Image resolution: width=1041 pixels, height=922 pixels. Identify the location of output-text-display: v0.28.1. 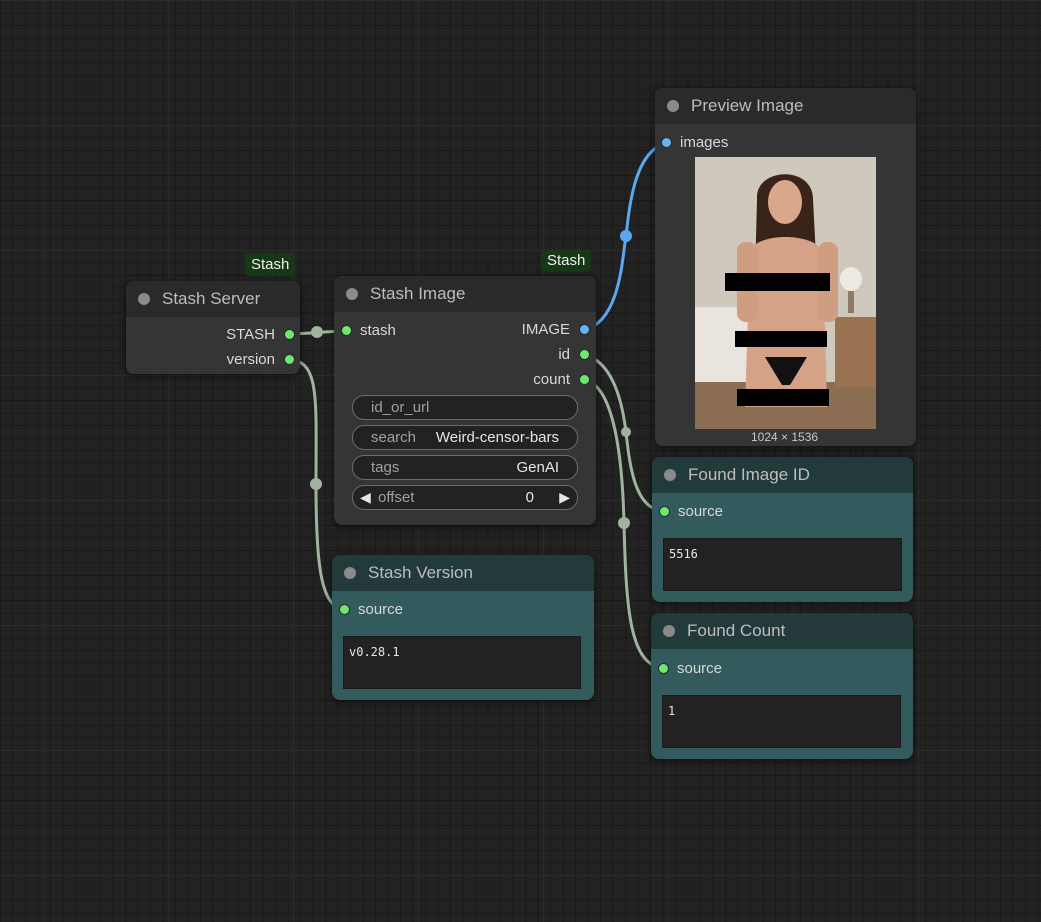
(462, 662).